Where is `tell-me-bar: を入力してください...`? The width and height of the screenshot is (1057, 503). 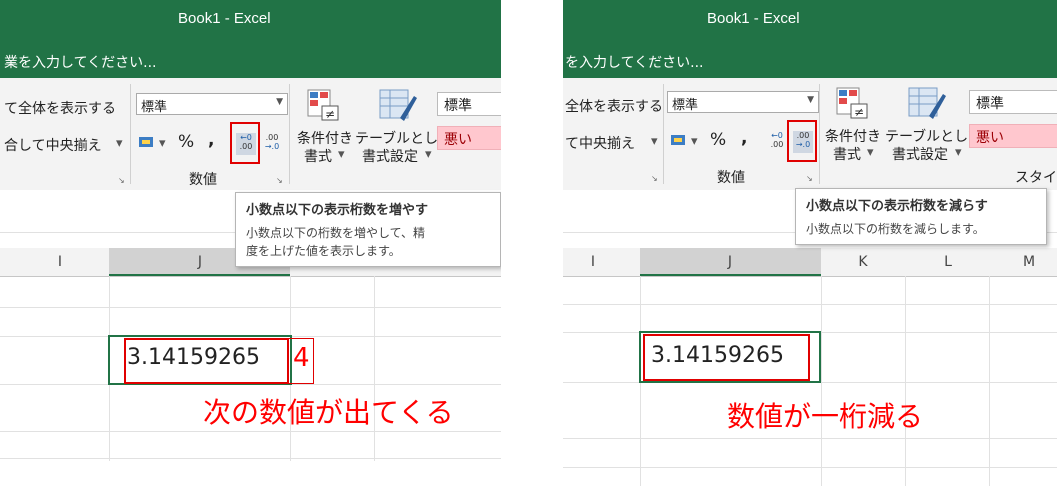 tell-me-bar: を入力してください... is located at coordinates (810, 61).